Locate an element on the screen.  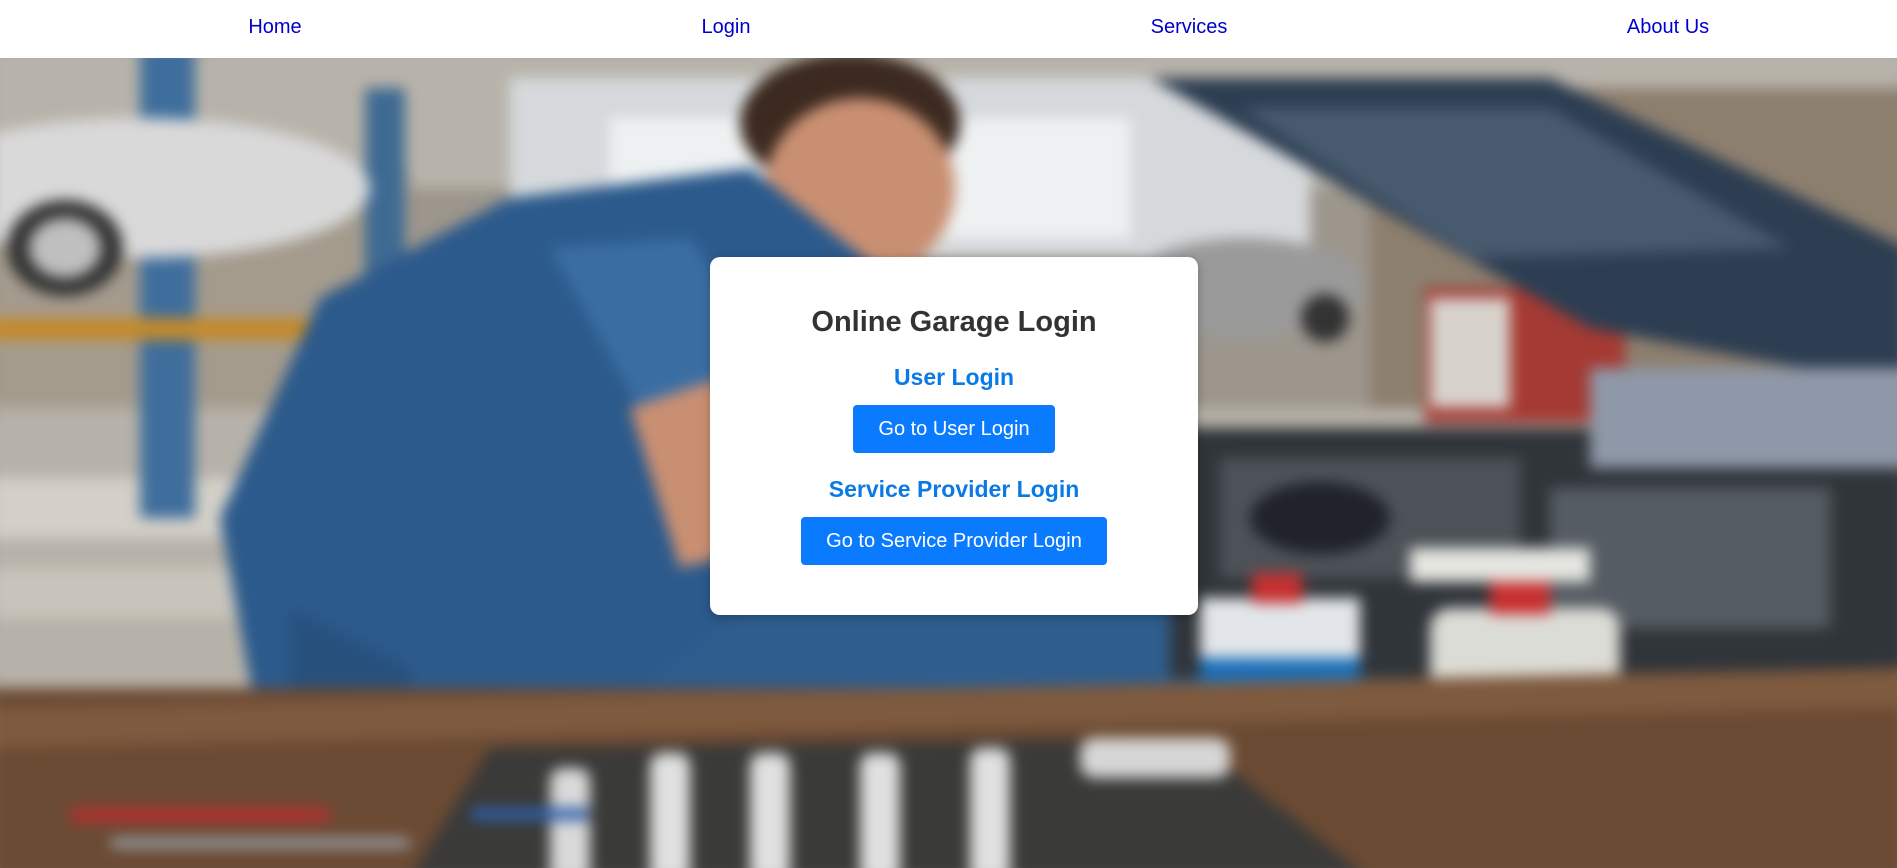
user-login-heading: User Login is located at coordinates (954, 377).